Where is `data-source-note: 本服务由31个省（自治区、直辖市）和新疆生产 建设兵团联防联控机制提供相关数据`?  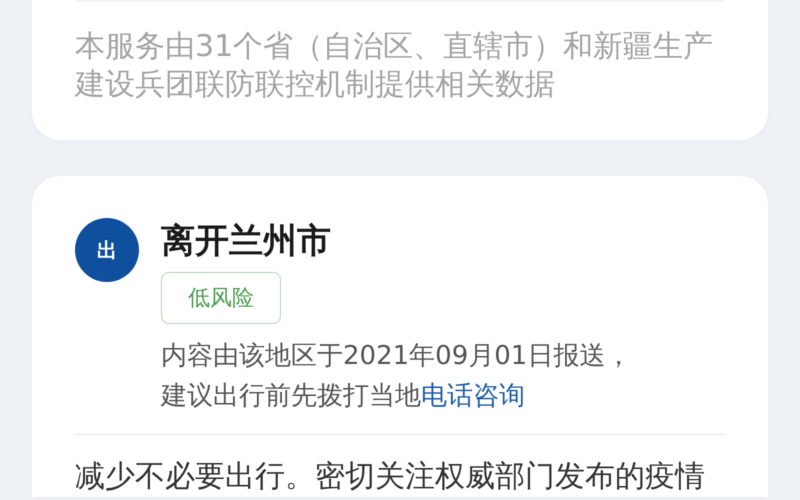
data-source-note: 本服务由31个省（自治区、直辖市）和新疆生产 建设兵团联防联控机制提供相关数据 is located at coordinates (394, 66).